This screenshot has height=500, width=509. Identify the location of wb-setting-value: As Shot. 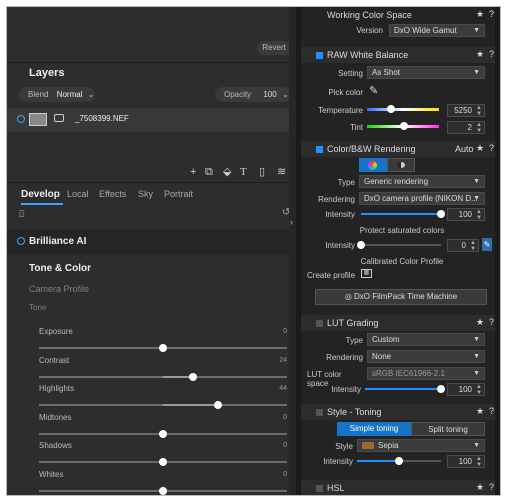
(386, 72).